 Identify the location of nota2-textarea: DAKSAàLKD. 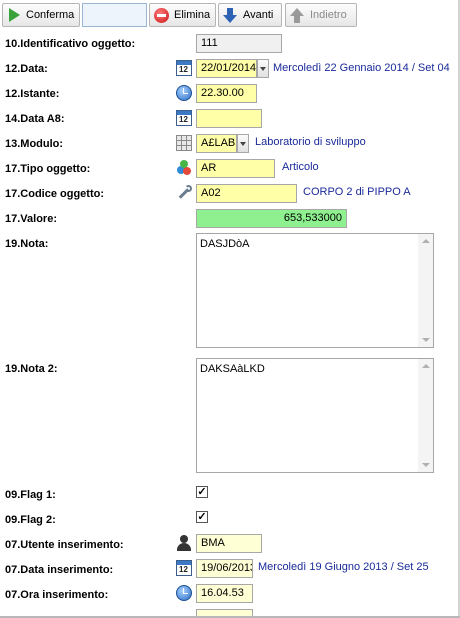
(315, 415).